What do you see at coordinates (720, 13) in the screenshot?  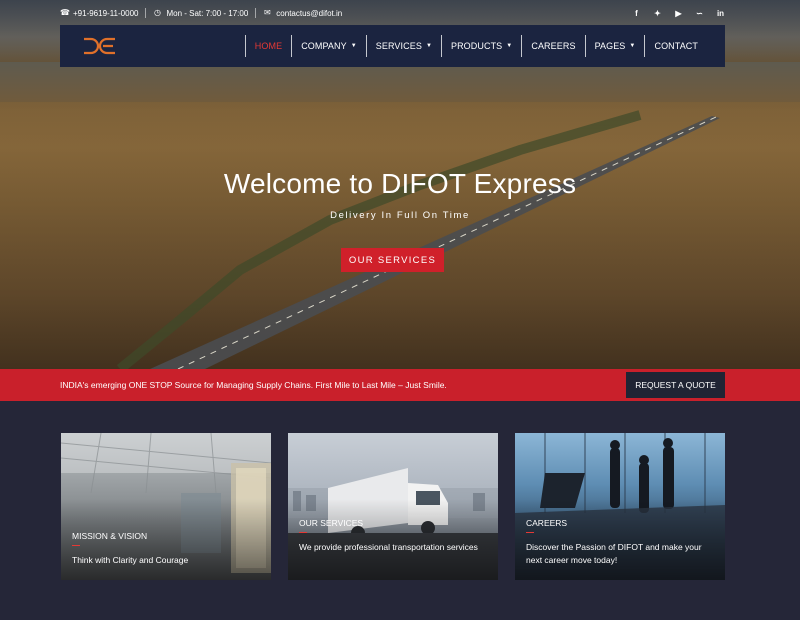 I see `linkedin-icon: in` at bounding box center [720, 13].